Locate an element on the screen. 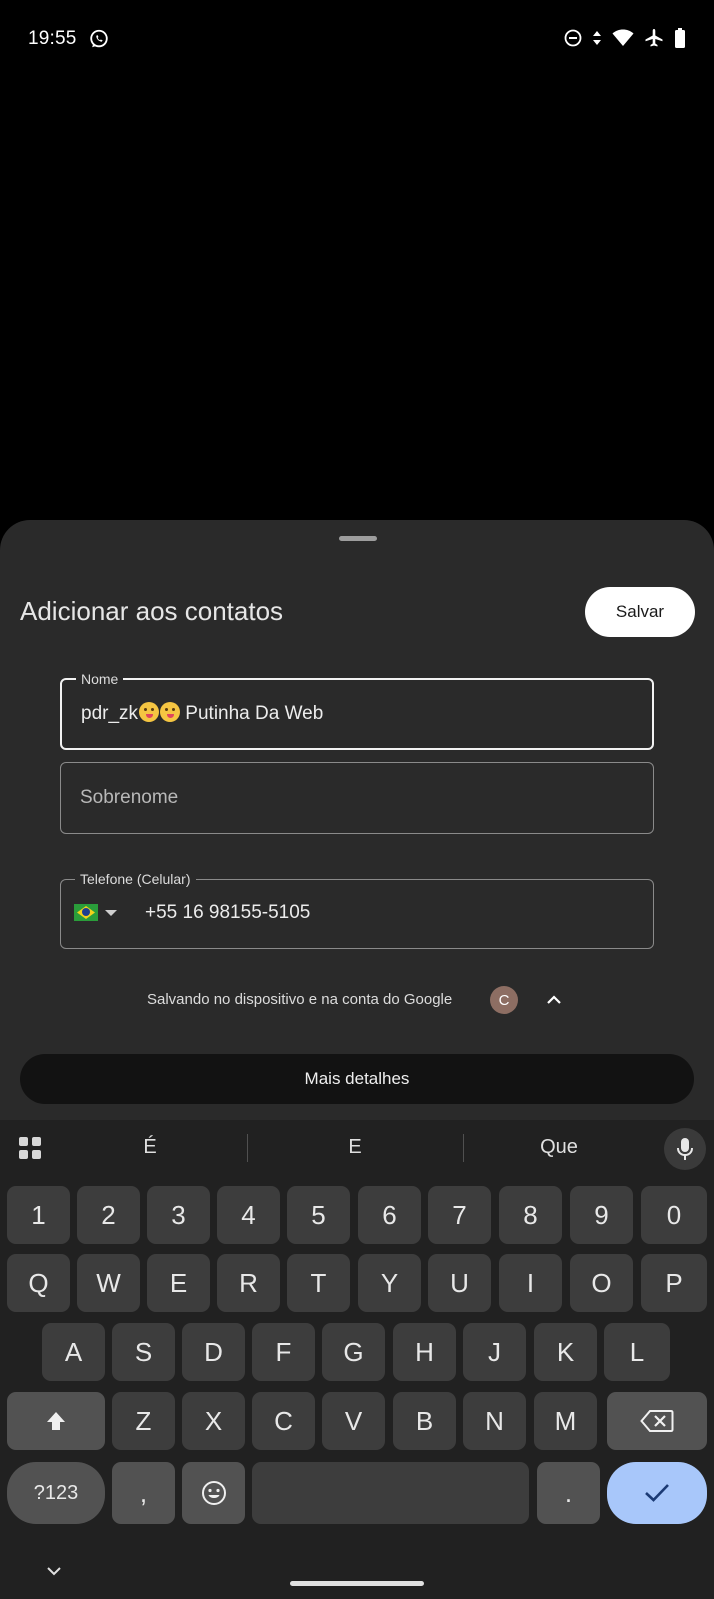 The height and width of the screenshot is (1599, 714). key-f: F is located at coordinates (283, 1352).